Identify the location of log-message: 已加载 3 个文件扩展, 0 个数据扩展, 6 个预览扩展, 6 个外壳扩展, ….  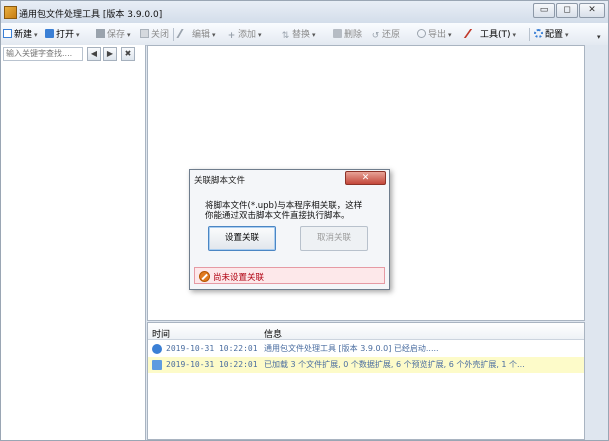
(394, 364).